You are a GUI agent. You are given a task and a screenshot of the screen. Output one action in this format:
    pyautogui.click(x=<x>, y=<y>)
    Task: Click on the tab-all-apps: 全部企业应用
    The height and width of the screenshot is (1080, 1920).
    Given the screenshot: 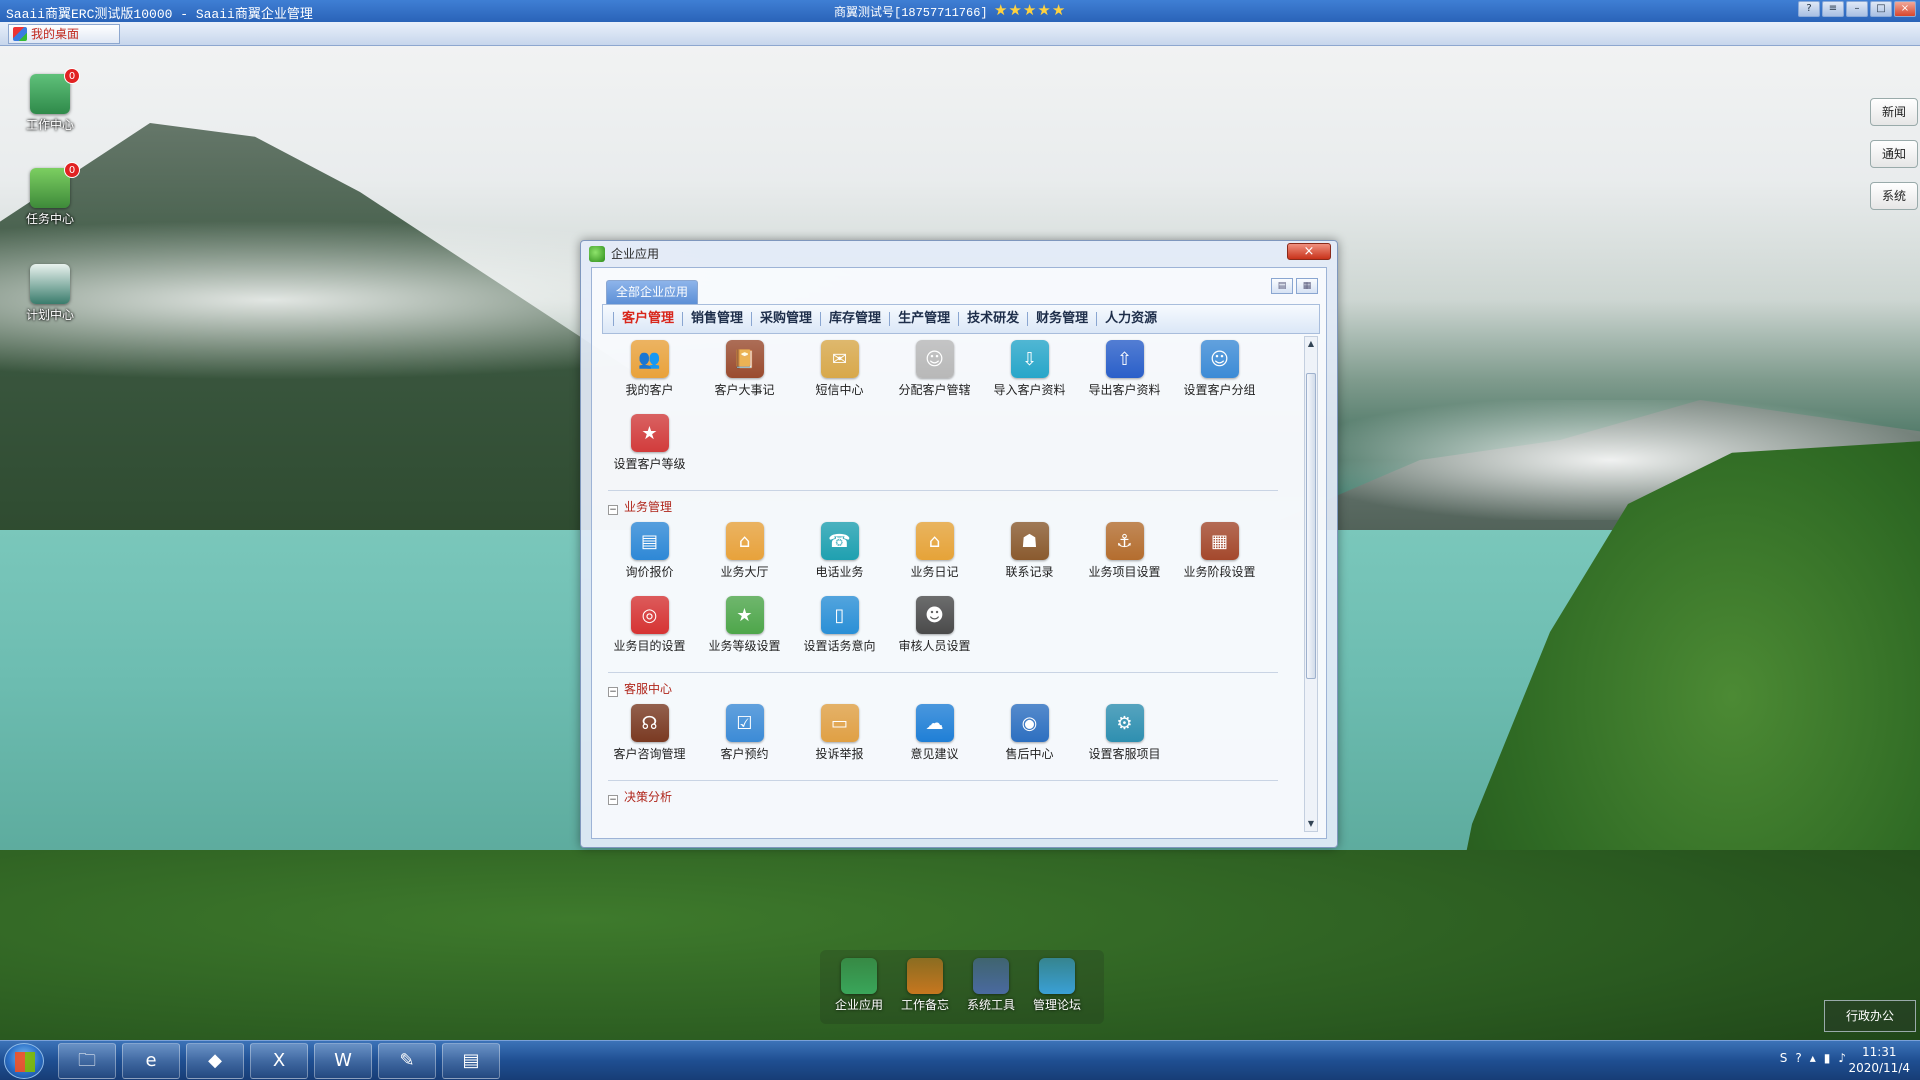 What is the action you would take?
    pyautogui.click(x=652, y=292)
    